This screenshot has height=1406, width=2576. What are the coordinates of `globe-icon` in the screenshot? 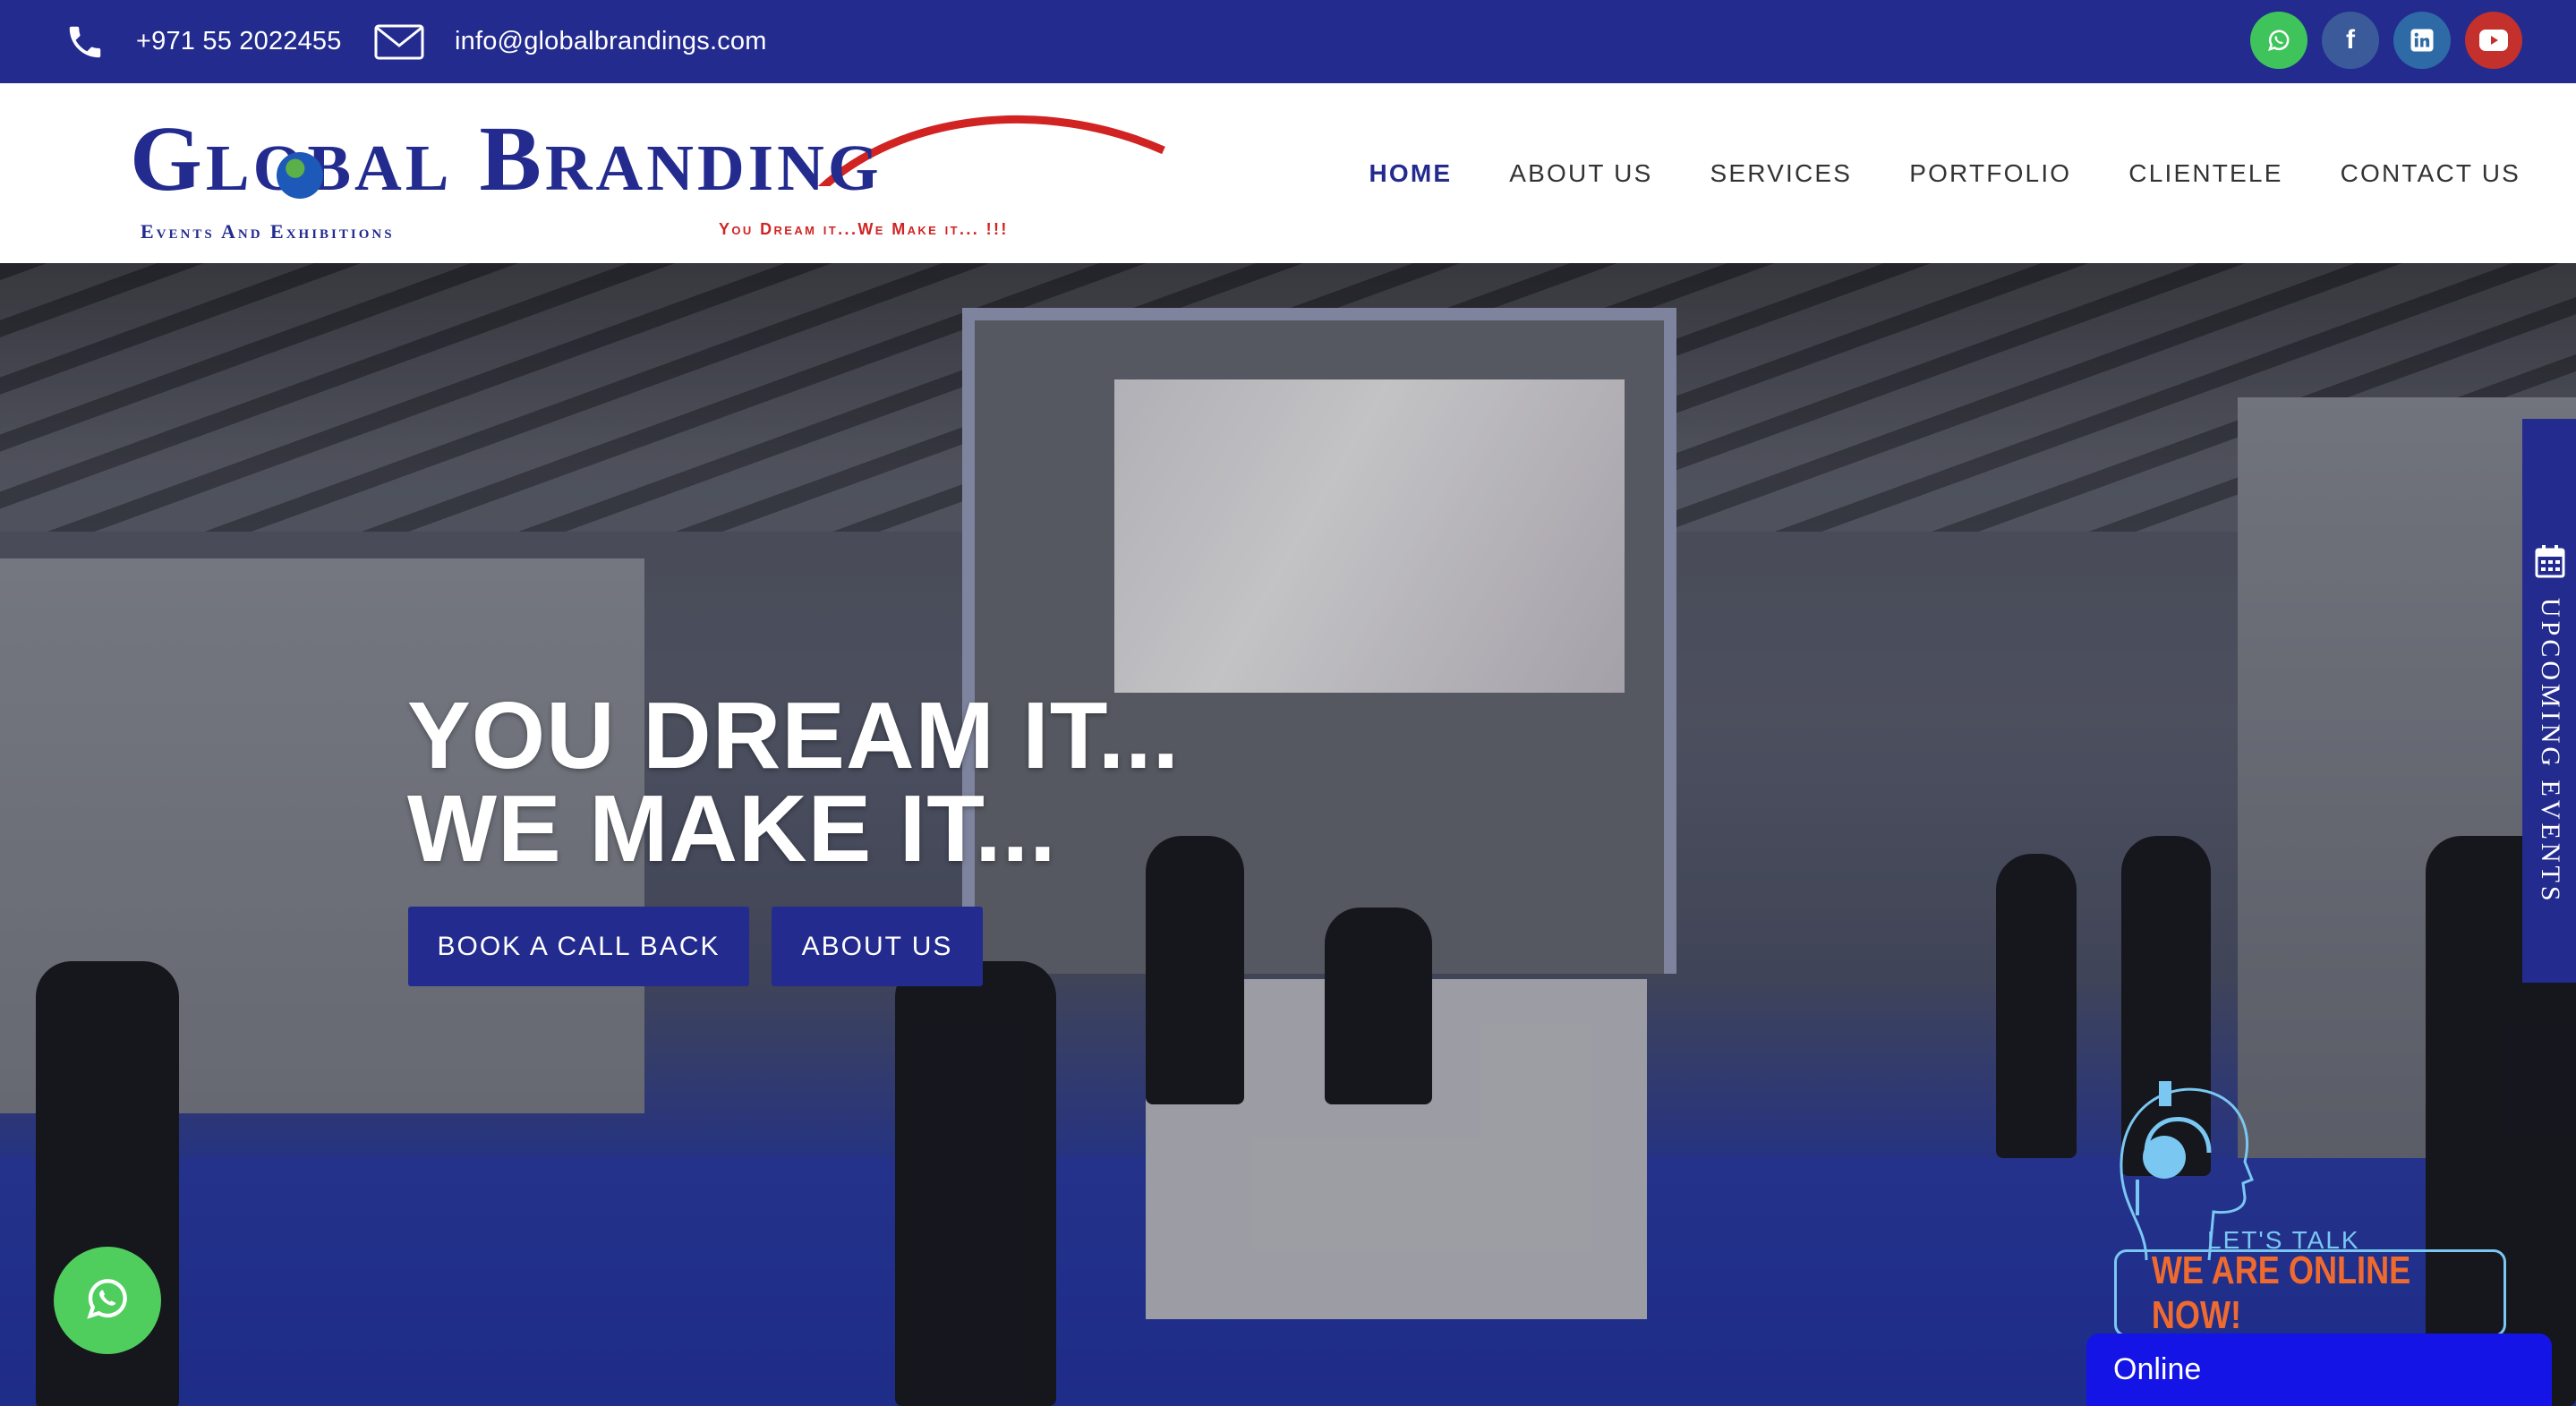 It's located at (300, 175).